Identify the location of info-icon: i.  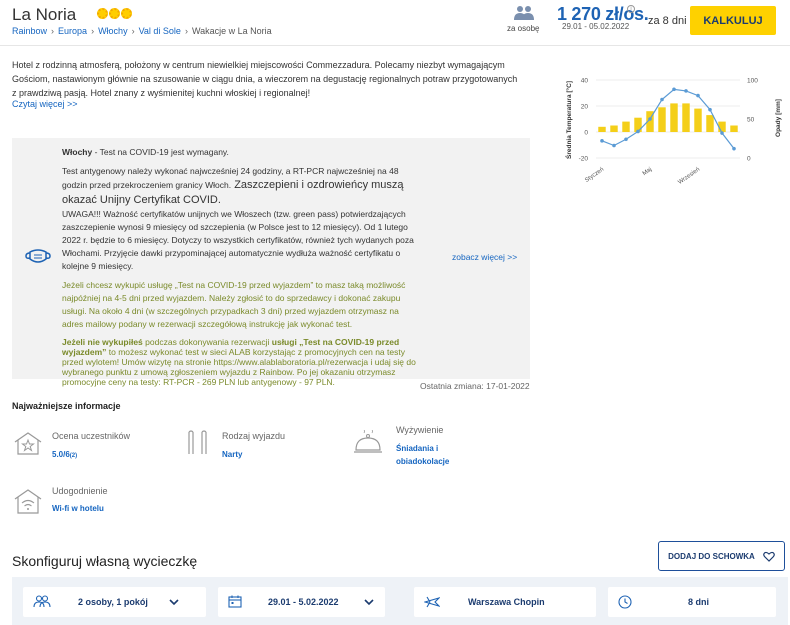
(631, 9).